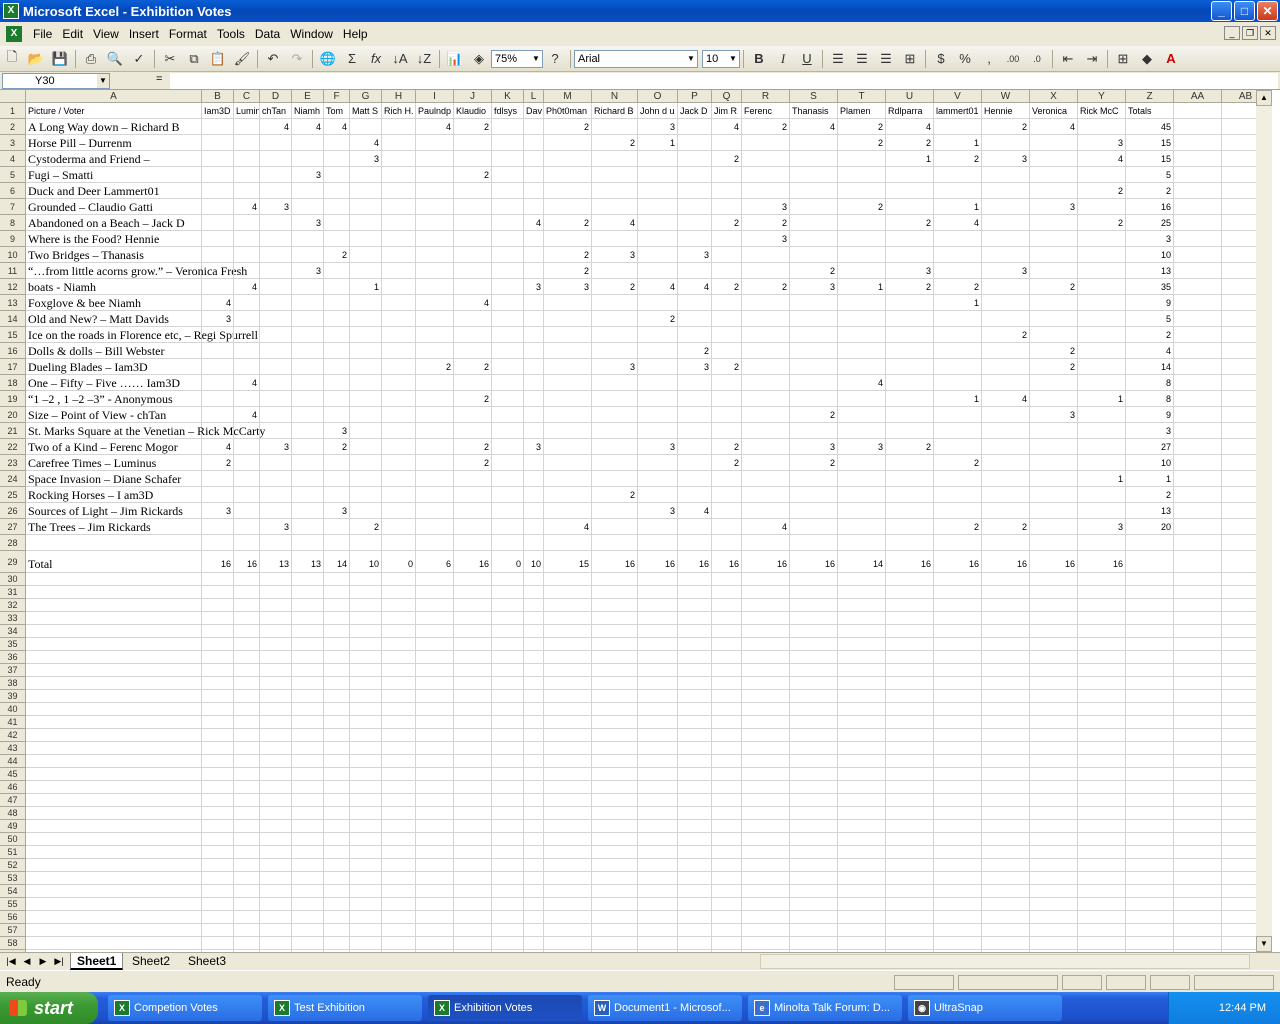  Describe the element at coordinates (13, 735) in the screenshot. I see `row-header: 42` at that location.